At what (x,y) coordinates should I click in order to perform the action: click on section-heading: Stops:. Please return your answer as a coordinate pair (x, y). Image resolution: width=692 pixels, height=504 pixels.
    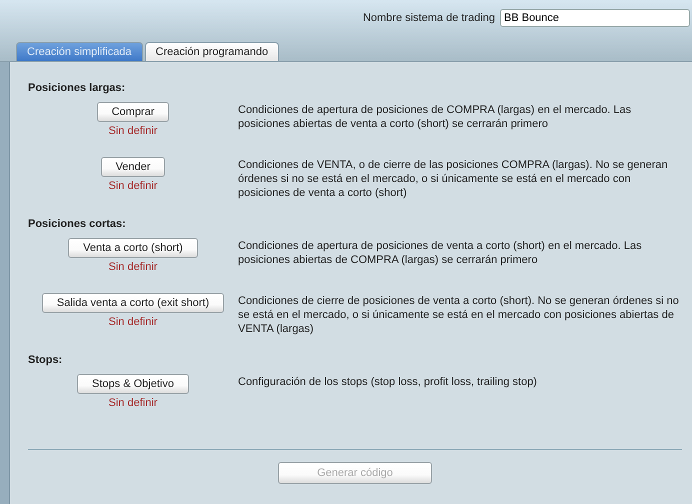
    Looking at the image, I should click on (46, 360).